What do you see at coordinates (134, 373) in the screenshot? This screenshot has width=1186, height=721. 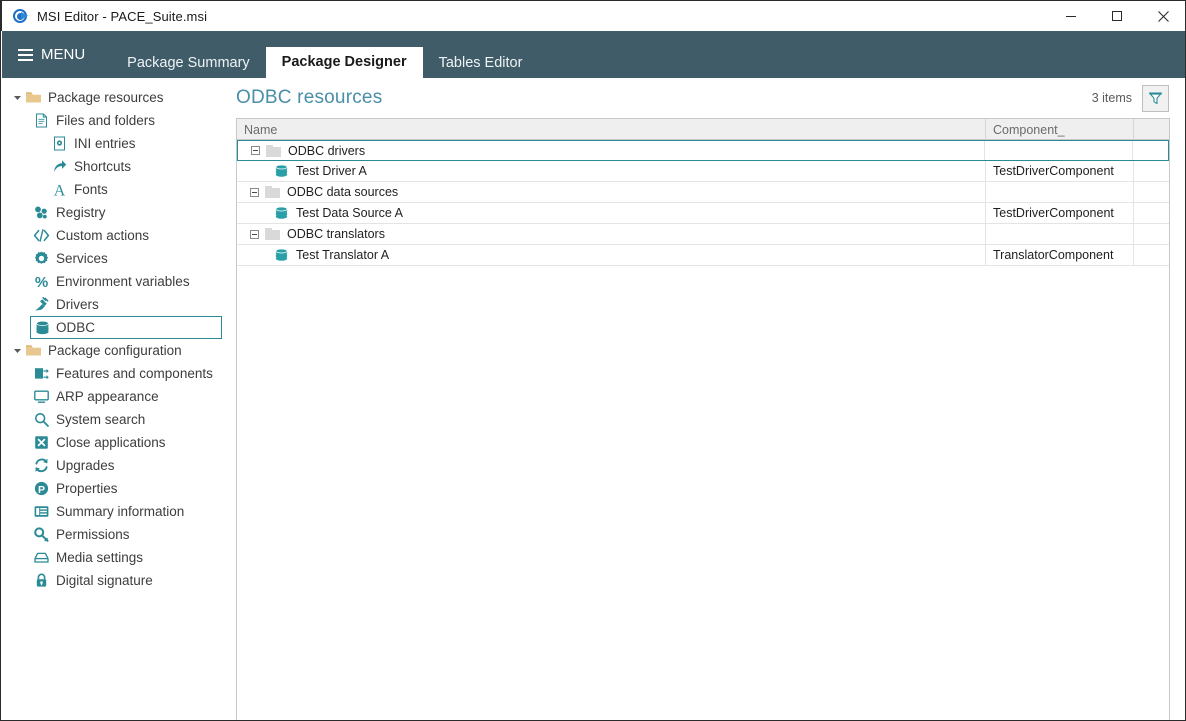 I see `sidebar-item-label: Features and components` at bounding box center [134, 373].